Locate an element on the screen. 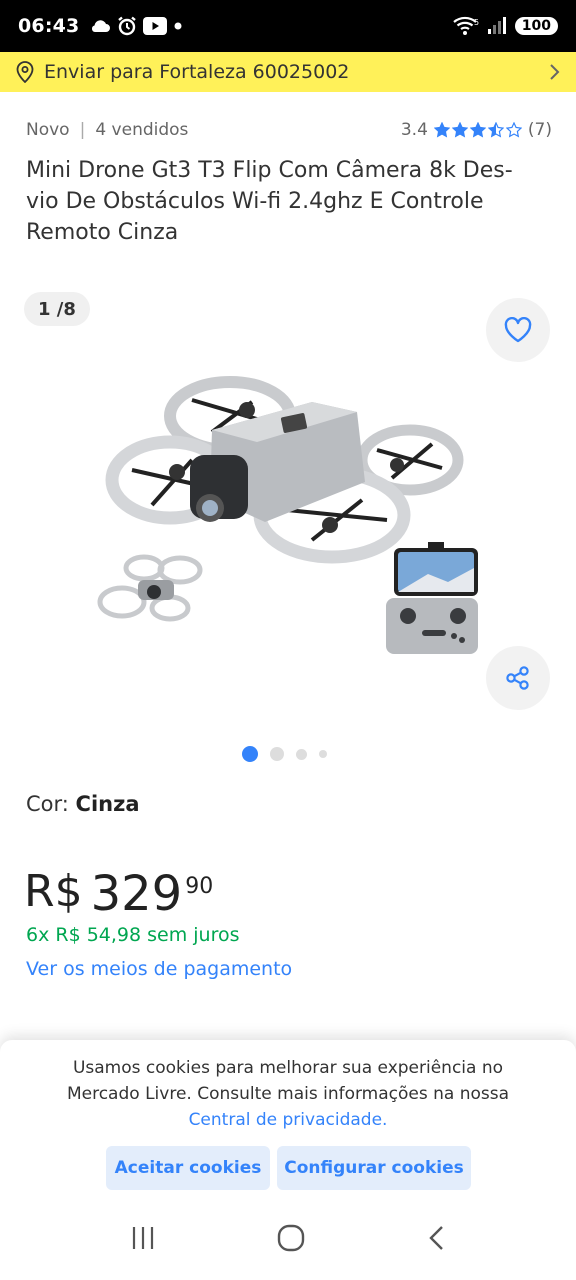  rating-value: 3.4 is located at coordinates (414, 130).